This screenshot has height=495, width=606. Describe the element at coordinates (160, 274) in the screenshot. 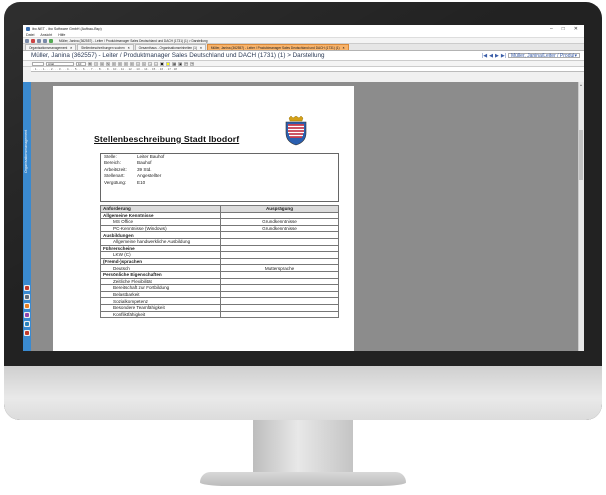

I see `section-heading: Persönliche Eigenschaften` at that location.